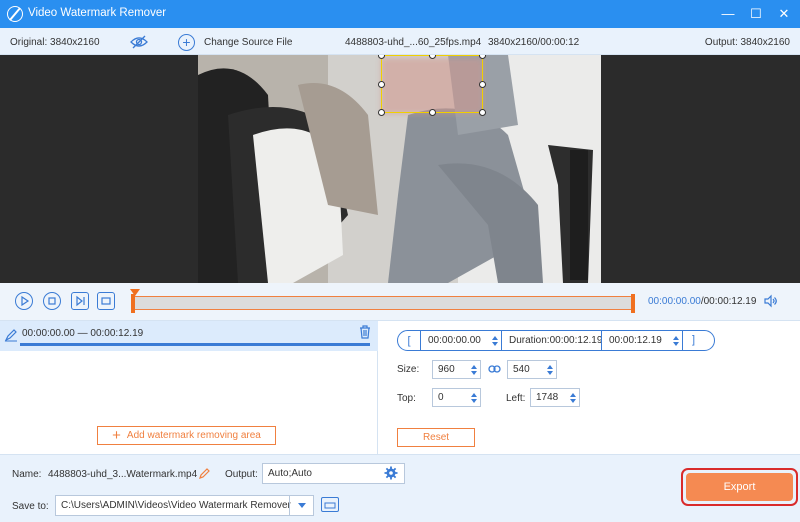 Image resolution: width=800 pixels, height=522 pixels. I want to click on original-resolution: Original: 3840x2160, so click(55, 42).